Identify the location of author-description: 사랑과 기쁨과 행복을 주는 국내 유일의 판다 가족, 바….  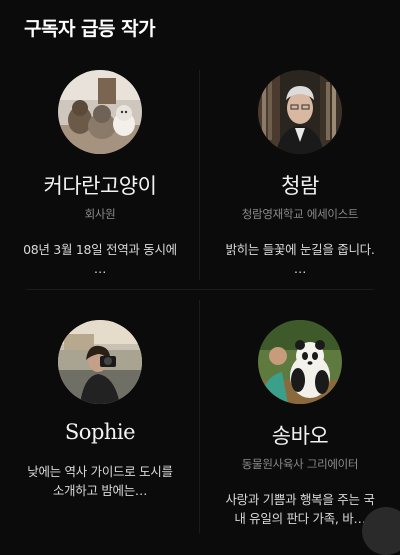
(300, 509).